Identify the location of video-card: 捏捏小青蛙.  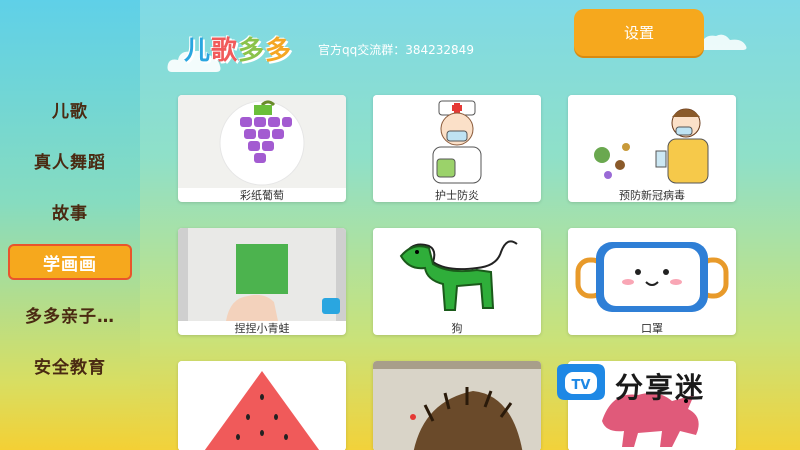
(262, 281).